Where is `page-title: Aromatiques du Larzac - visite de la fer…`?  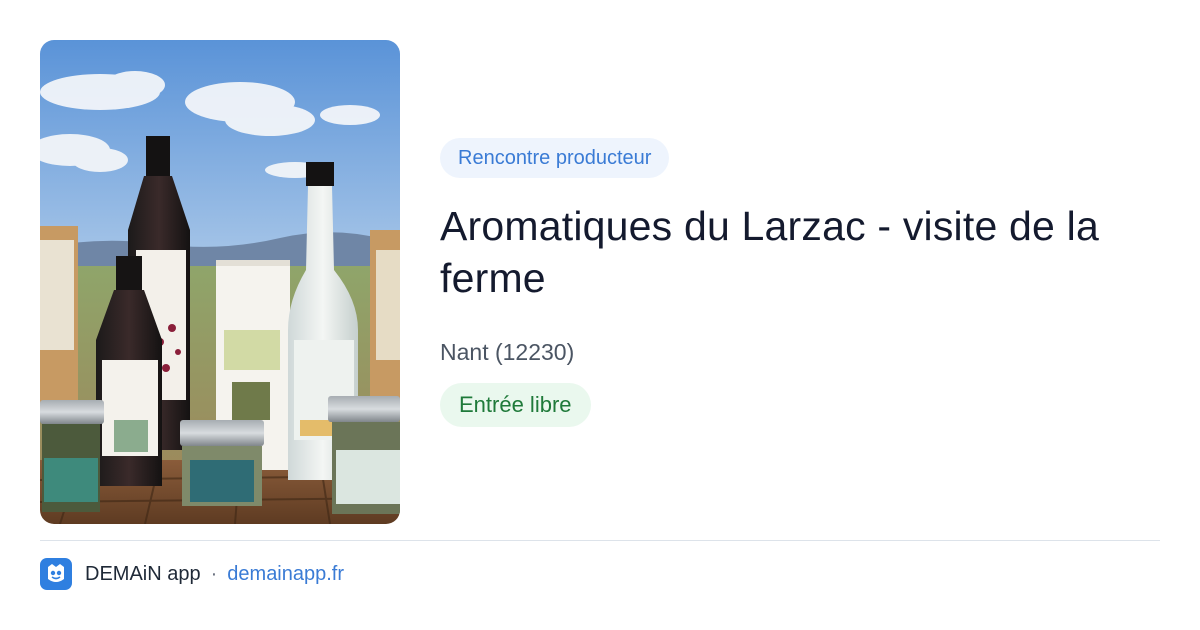 page-title: Aromatiques du Larzac - visite de la fer… is located at coordinates (805, 252).